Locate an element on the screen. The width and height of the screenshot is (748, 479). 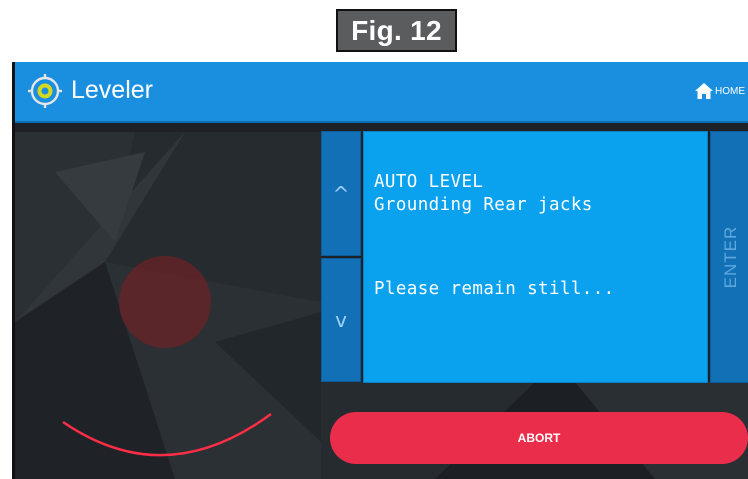
level-bubble is located at coordinates (165, 302).